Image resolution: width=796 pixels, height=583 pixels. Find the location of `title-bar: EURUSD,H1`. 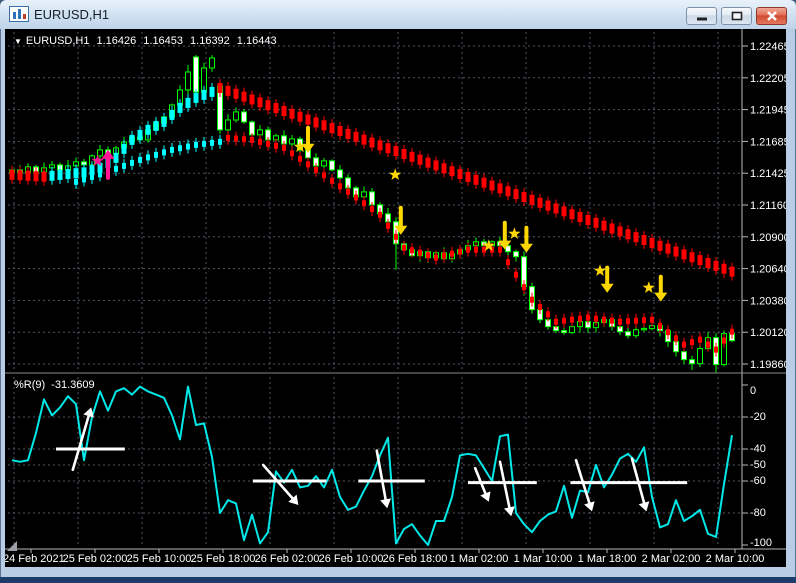

title-bar: EURUSD,H1 is located at coordinates (398, 14).